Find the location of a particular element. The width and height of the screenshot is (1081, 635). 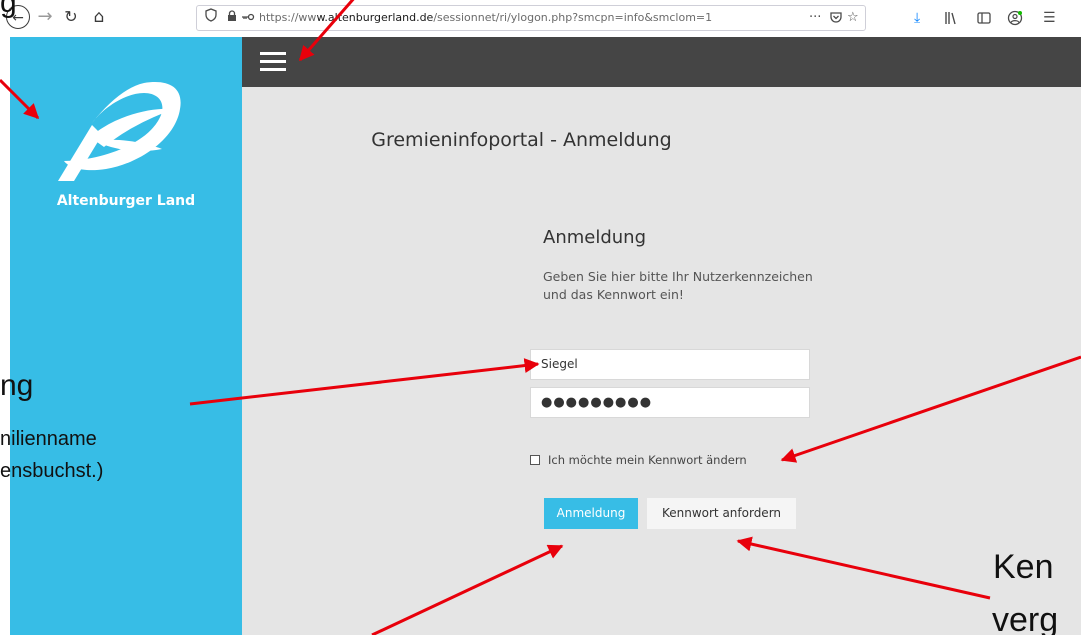

arrow-to-login is located at coordinates (467, 589).